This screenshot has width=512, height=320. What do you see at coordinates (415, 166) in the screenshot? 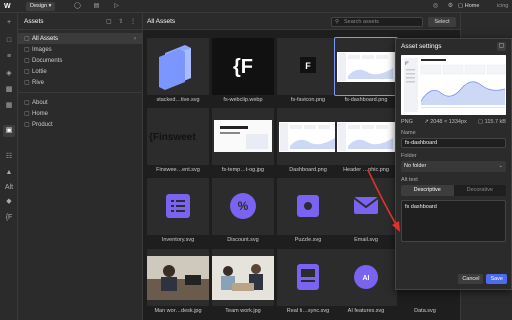
I see `folder-select-value: No folder` at bounding box center [415, 166].